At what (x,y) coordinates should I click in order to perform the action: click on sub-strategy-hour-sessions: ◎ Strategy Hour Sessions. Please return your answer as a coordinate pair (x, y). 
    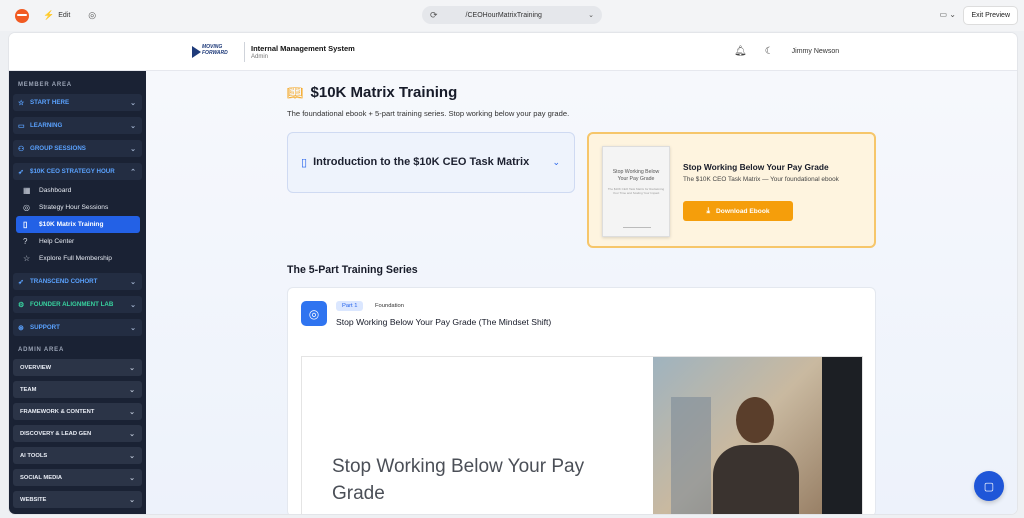
    Looking at the image, I should click on (78, 207).